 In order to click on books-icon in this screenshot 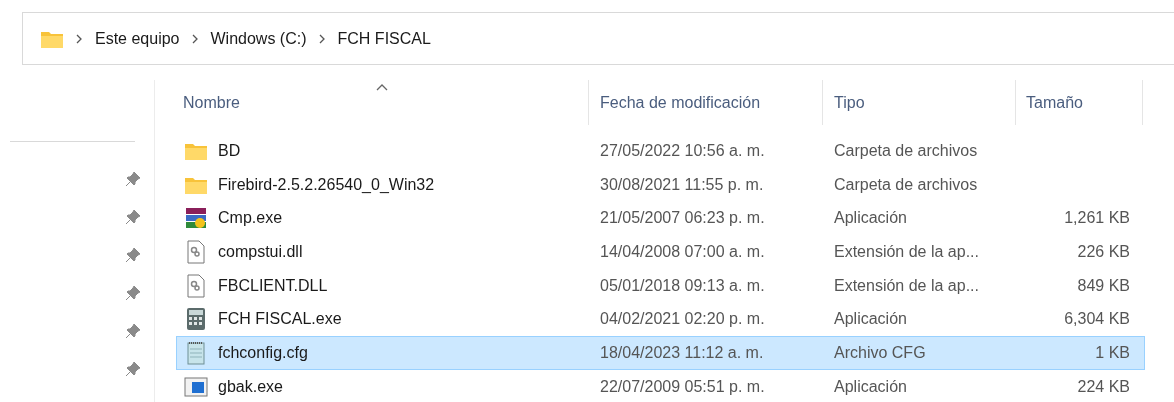, I will do `click(196, 218)`.